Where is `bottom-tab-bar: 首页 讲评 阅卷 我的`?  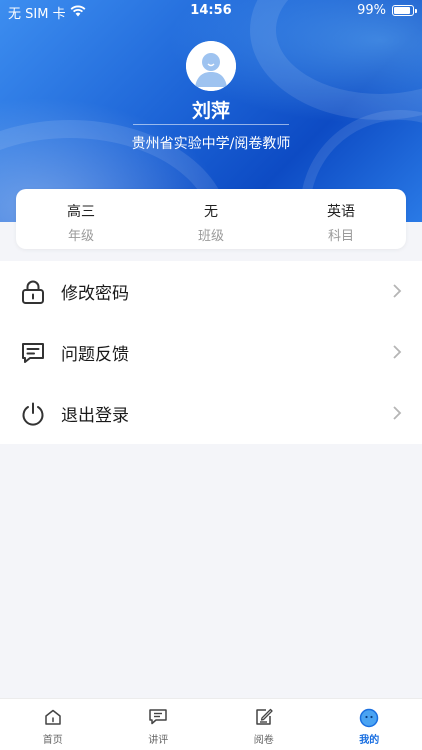 bottom-tab-bar: 首页 讲评 阅卷 我的 is located at coordinates (211, 724).